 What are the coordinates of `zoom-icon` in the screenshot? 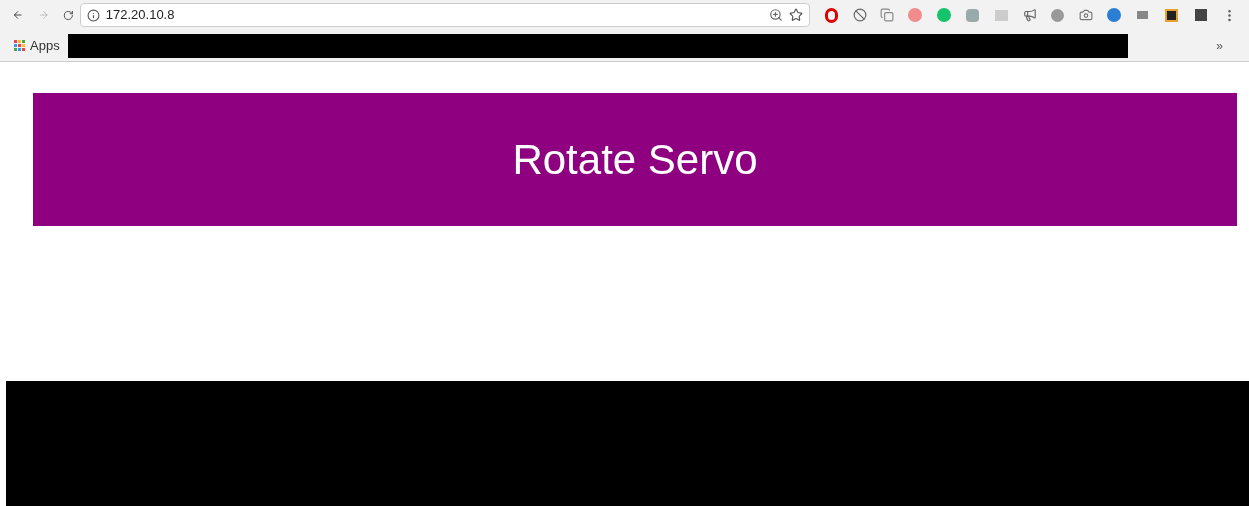 It's located at (776, 15).